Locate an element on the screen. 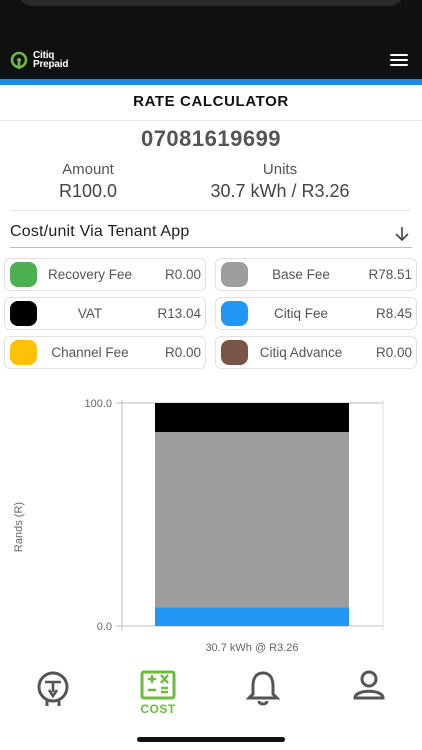  y-tick-label: 0.0 is located at coordinates (104, 627).